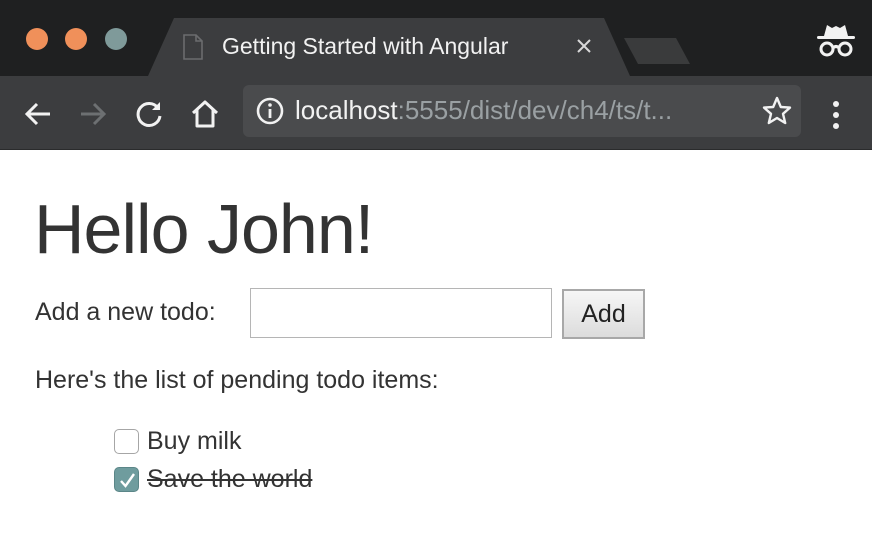 Image resolution: width=872 pixels, height=546 pixels. I want to click on window-maximize-button, so click(116, 39).